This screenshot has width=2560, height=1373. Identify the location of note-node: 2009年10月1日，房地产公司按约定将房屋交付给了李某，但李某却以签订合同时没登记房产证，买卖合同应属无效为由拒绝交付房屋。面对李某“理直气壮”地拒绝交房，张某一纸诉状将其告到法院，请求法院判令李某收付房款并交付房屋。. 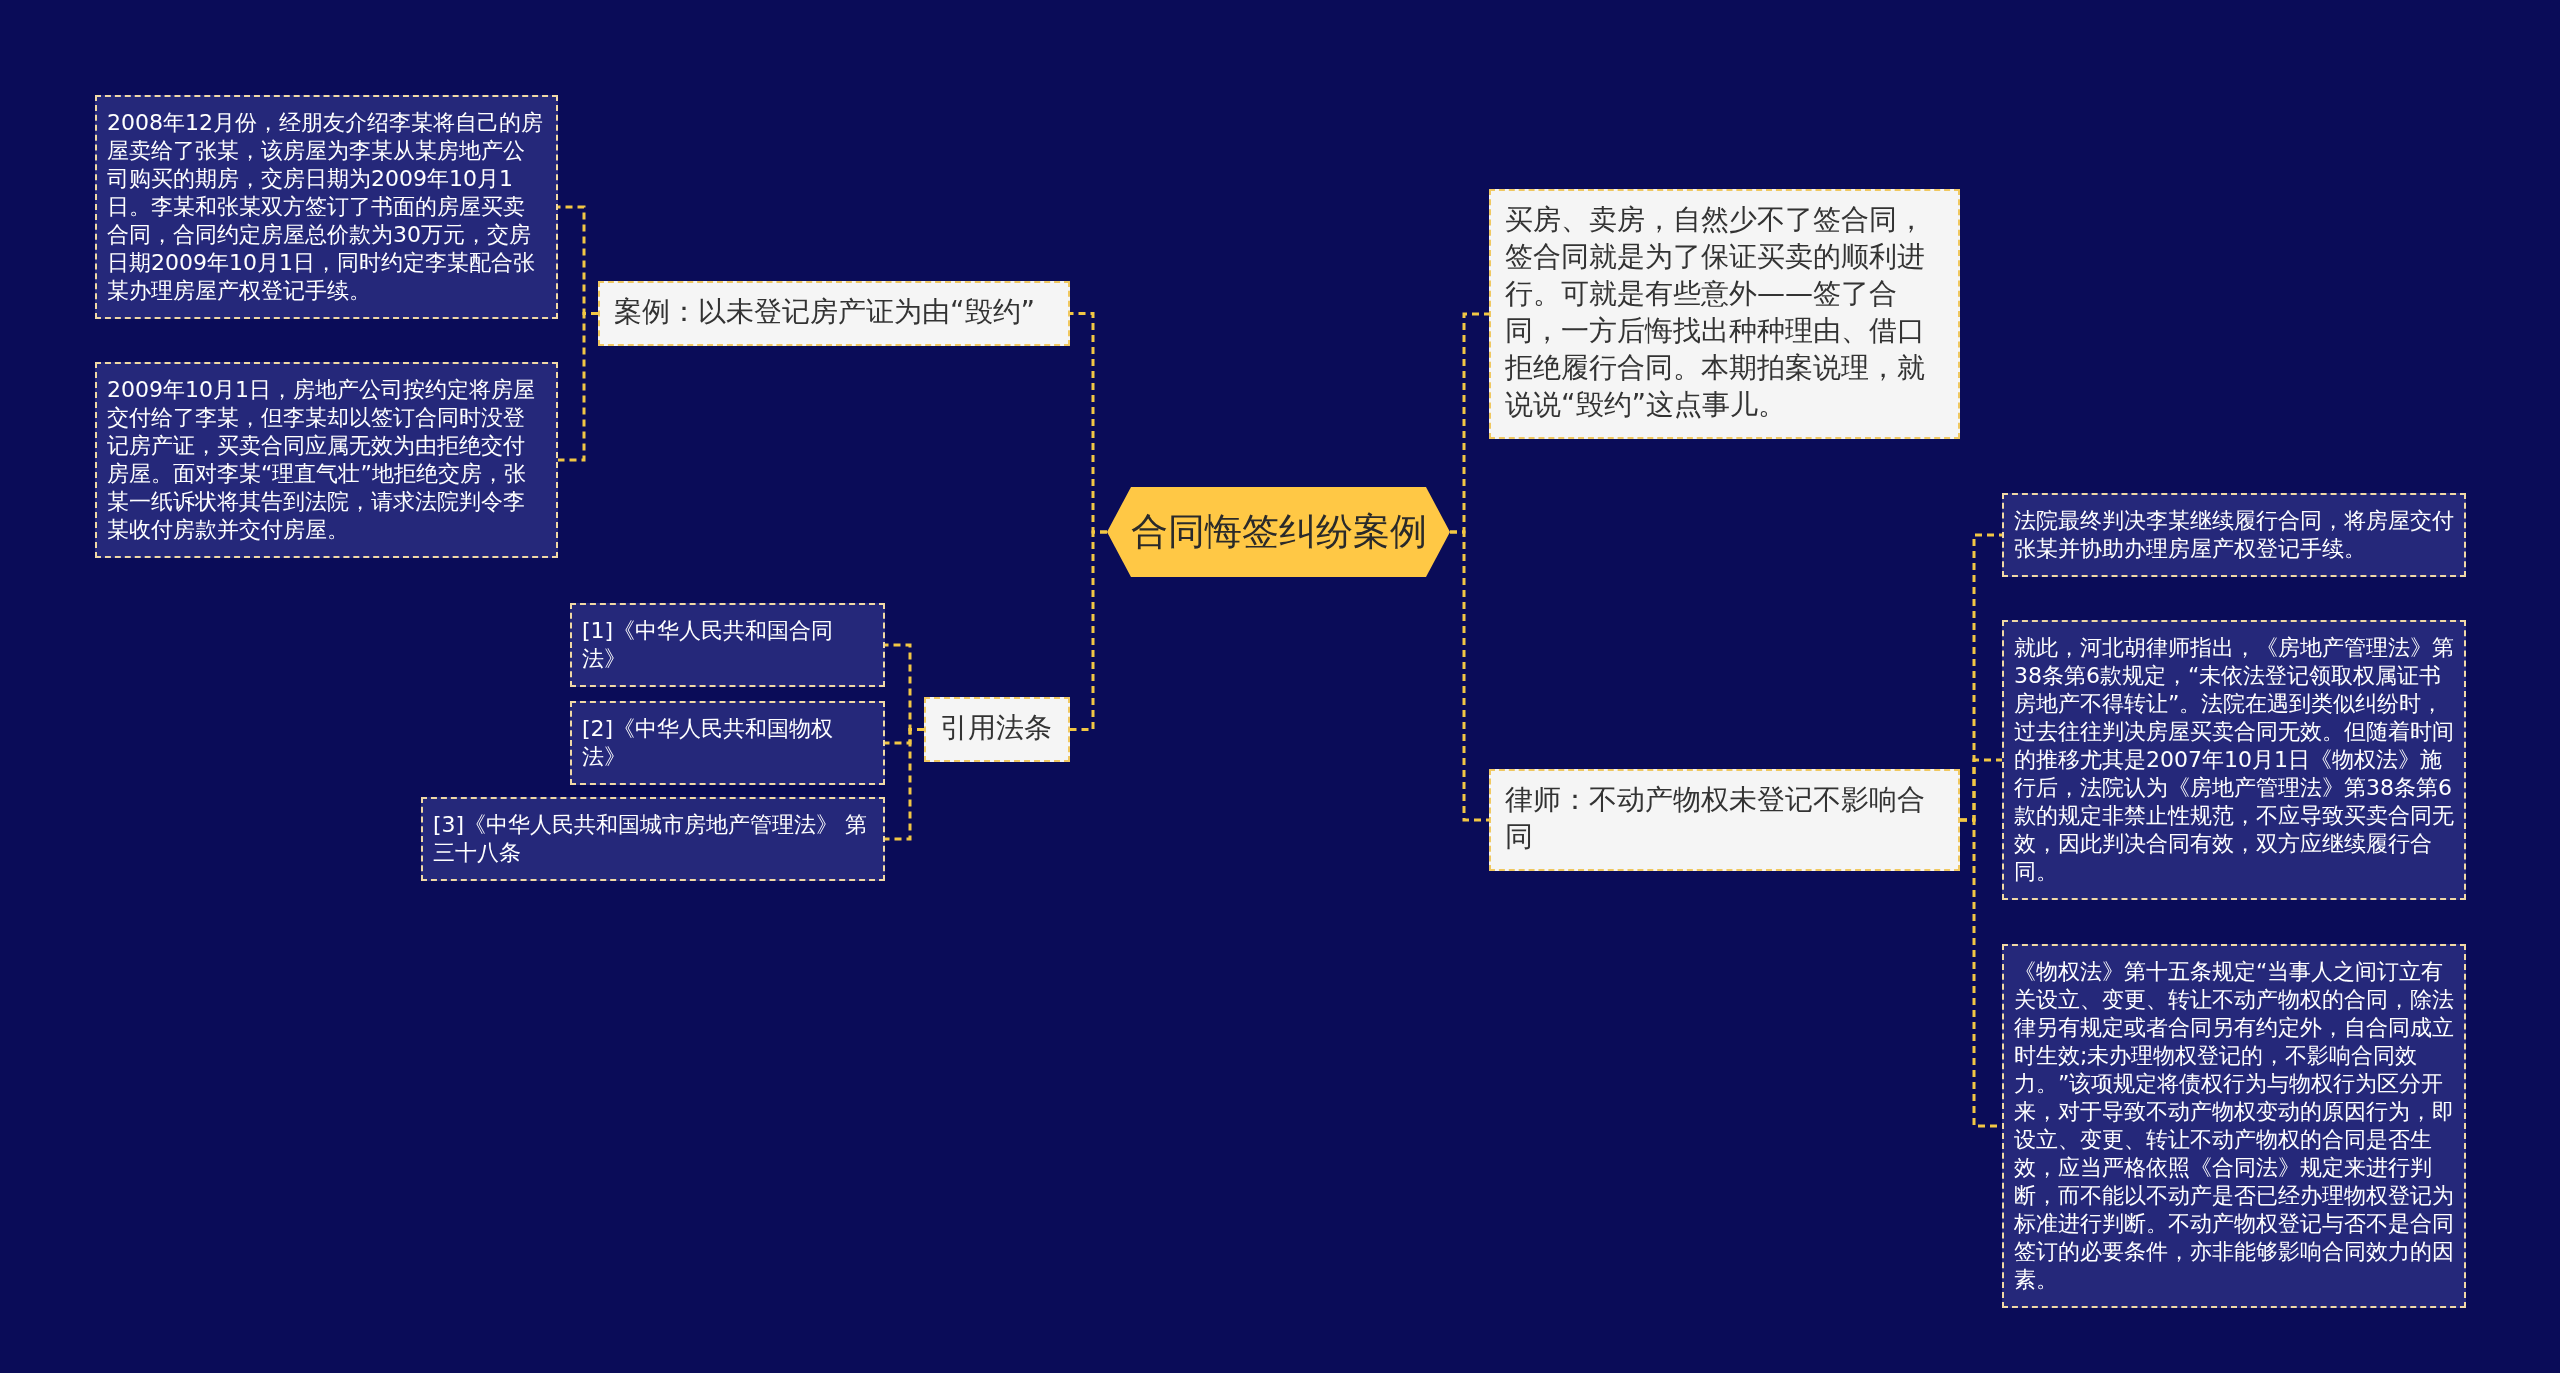
(326, 460).